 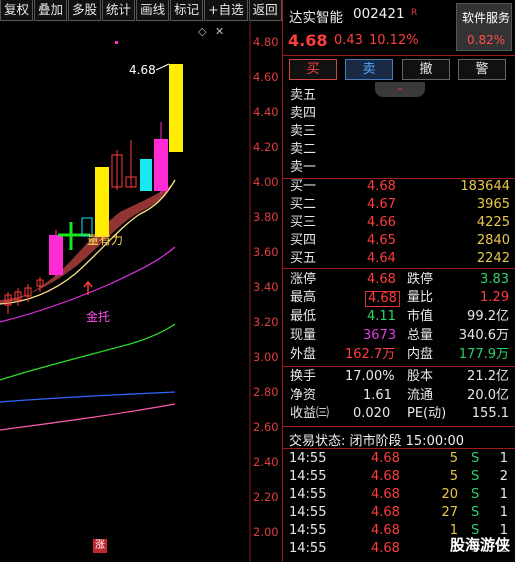 I want to click on tick-row: 14:55 4.68 27 S 1, so click(x=398, y=512).